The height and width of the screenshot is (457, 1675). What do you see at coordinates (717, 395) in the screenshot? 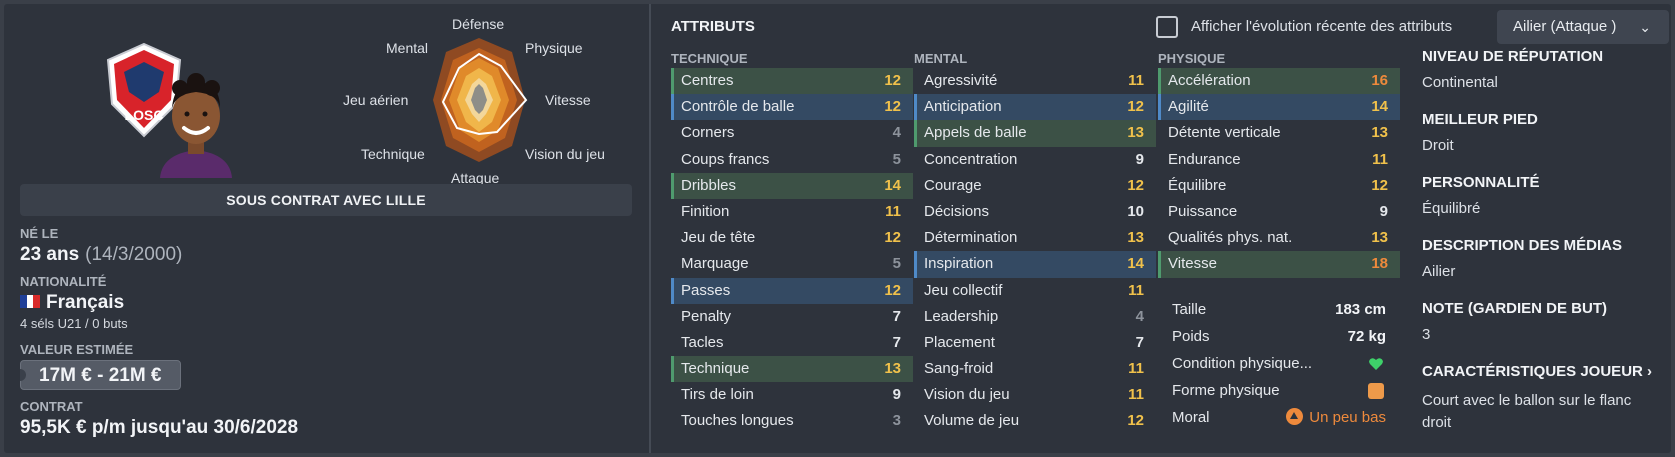
I see `attribute-name: Tirs de loin` at bounding box center [717, 395].